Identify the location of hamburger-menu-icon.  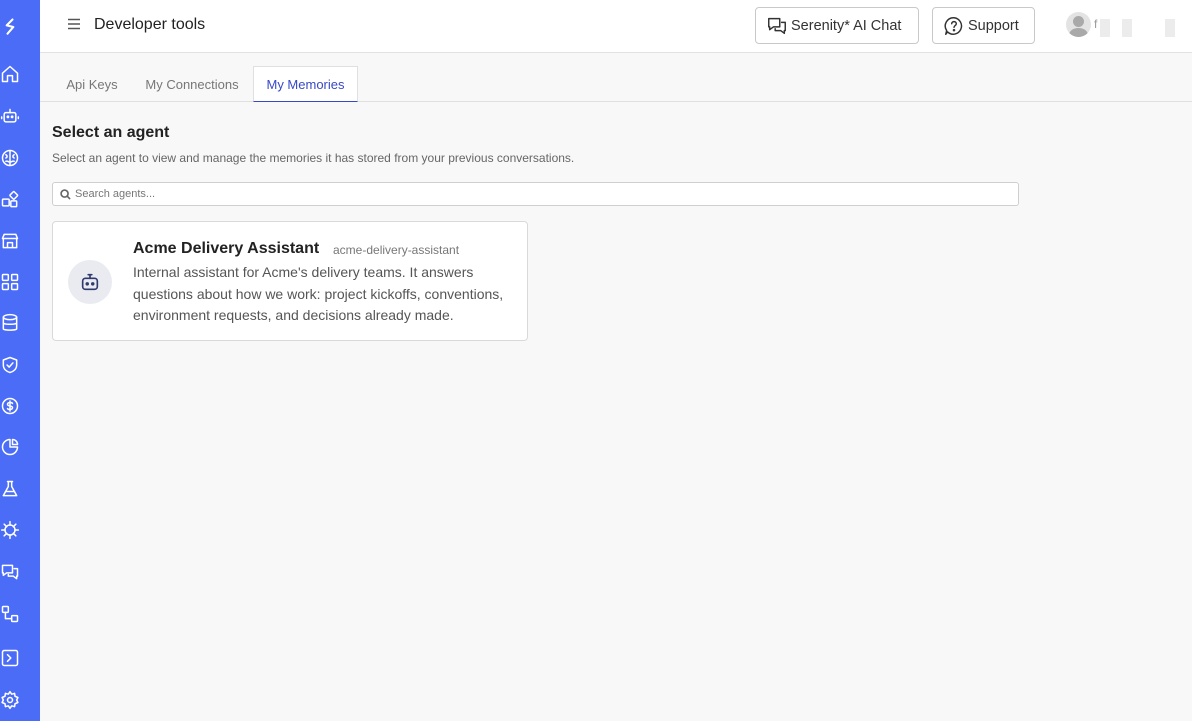
(74, 24).